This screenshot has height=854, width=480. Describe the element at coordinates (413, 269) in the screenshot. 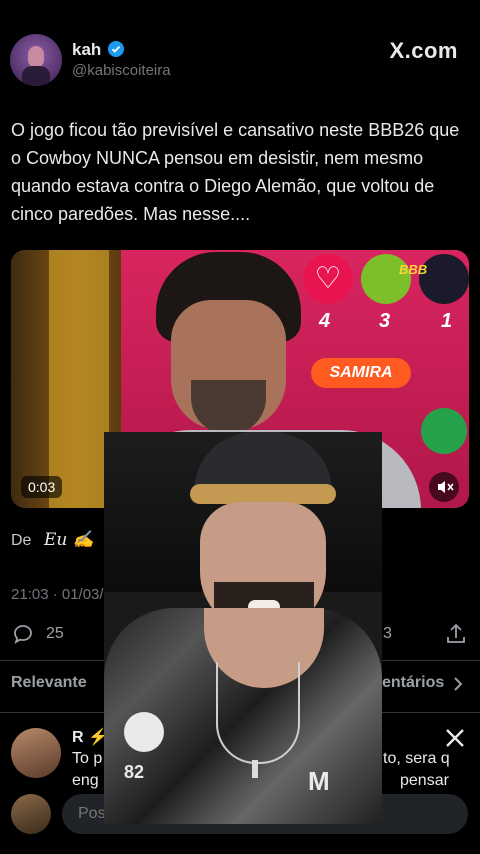

I see `video-bbb-logo: BBB` at that location.